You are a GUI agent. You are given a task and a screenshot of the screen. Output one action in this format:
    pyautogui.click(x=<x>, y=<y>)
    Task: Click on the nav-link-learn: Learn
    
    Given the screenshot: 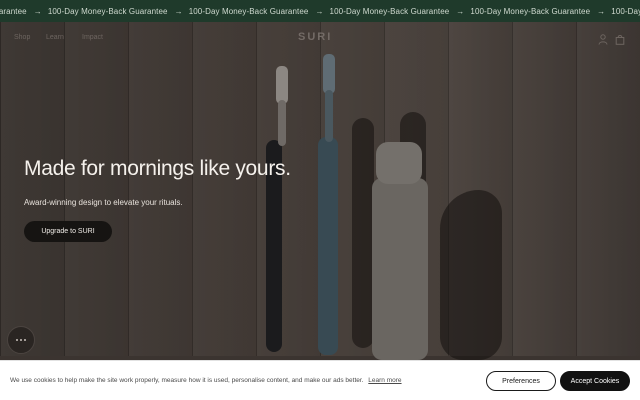 What is the action you would take?
    pyautogui.click(x=55, y=37)
    